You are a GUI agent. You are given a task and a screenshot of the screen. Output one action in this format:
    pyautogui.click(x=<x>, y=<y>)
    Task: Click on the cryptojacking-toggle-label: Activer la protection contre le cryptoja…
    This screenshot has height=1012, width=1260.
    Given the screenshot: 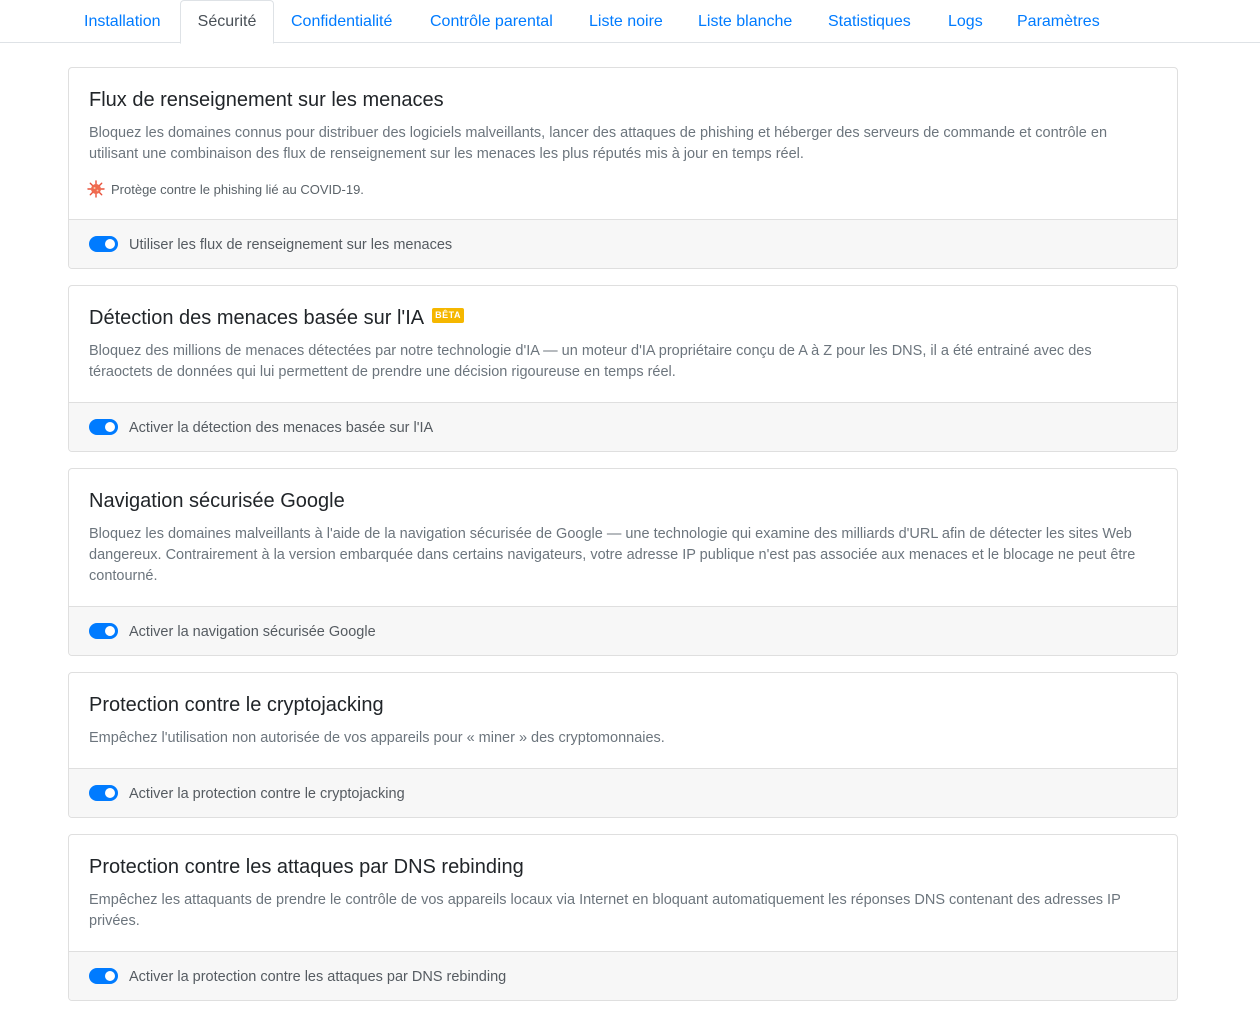 What is the action you would take?
    pyautogui.click(x=267, y=793)
    